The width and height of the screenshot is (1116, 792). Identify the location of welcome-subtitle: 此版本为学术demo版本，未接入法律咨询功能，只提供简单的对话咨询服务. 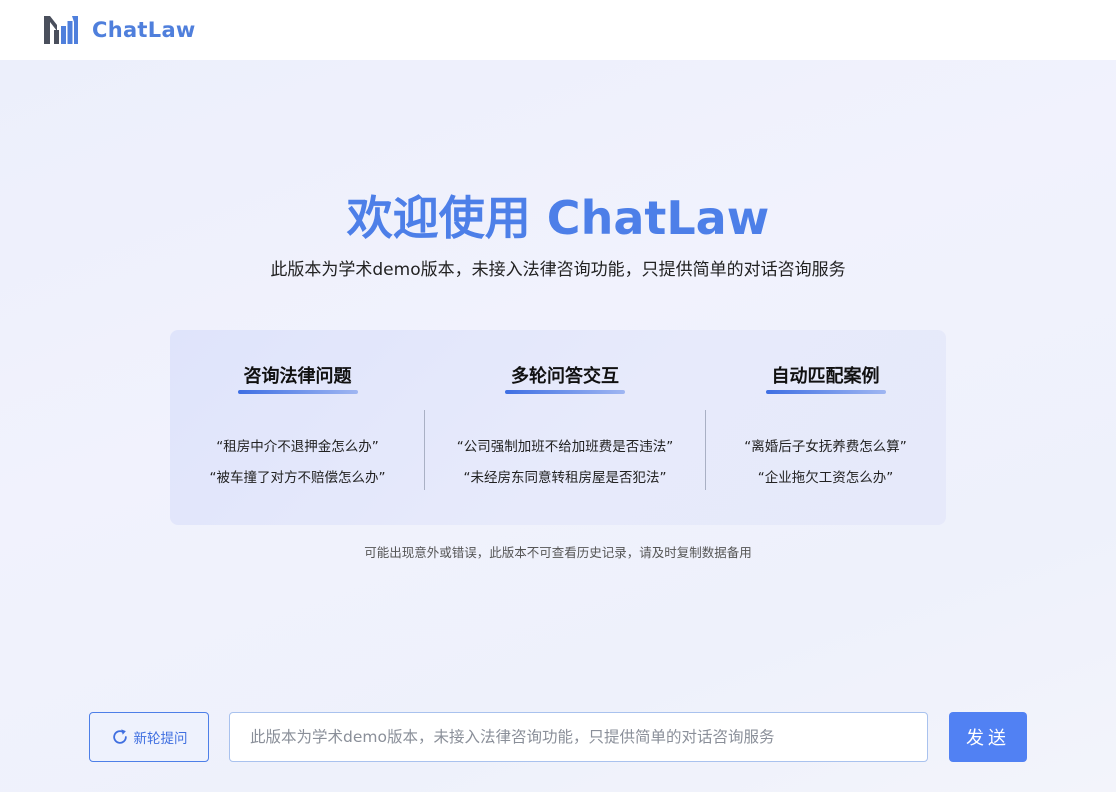
(558, 270).